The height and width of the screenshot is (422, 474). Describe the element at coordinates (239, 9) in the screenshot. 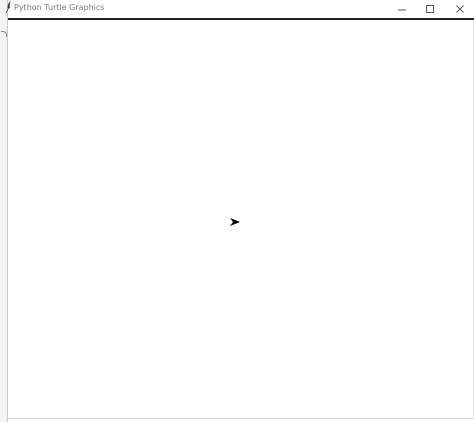

I see `title-bar: Python Turtle Graphics` at that location.